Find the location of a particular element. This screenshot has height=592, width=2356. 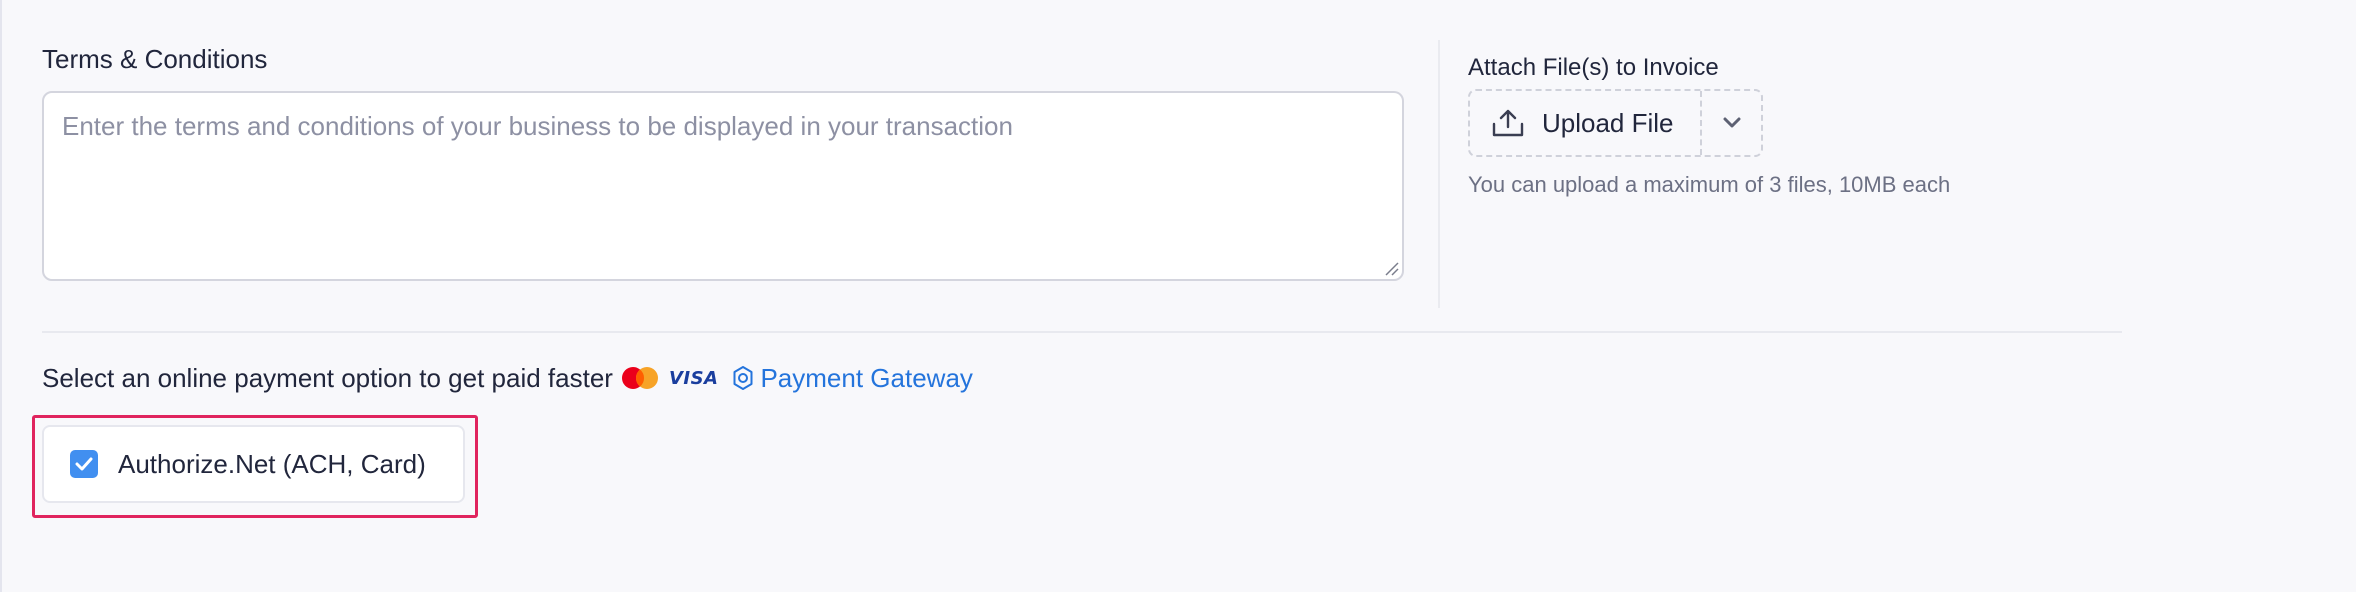

upload-icon is located at coordinates (1508, 123).